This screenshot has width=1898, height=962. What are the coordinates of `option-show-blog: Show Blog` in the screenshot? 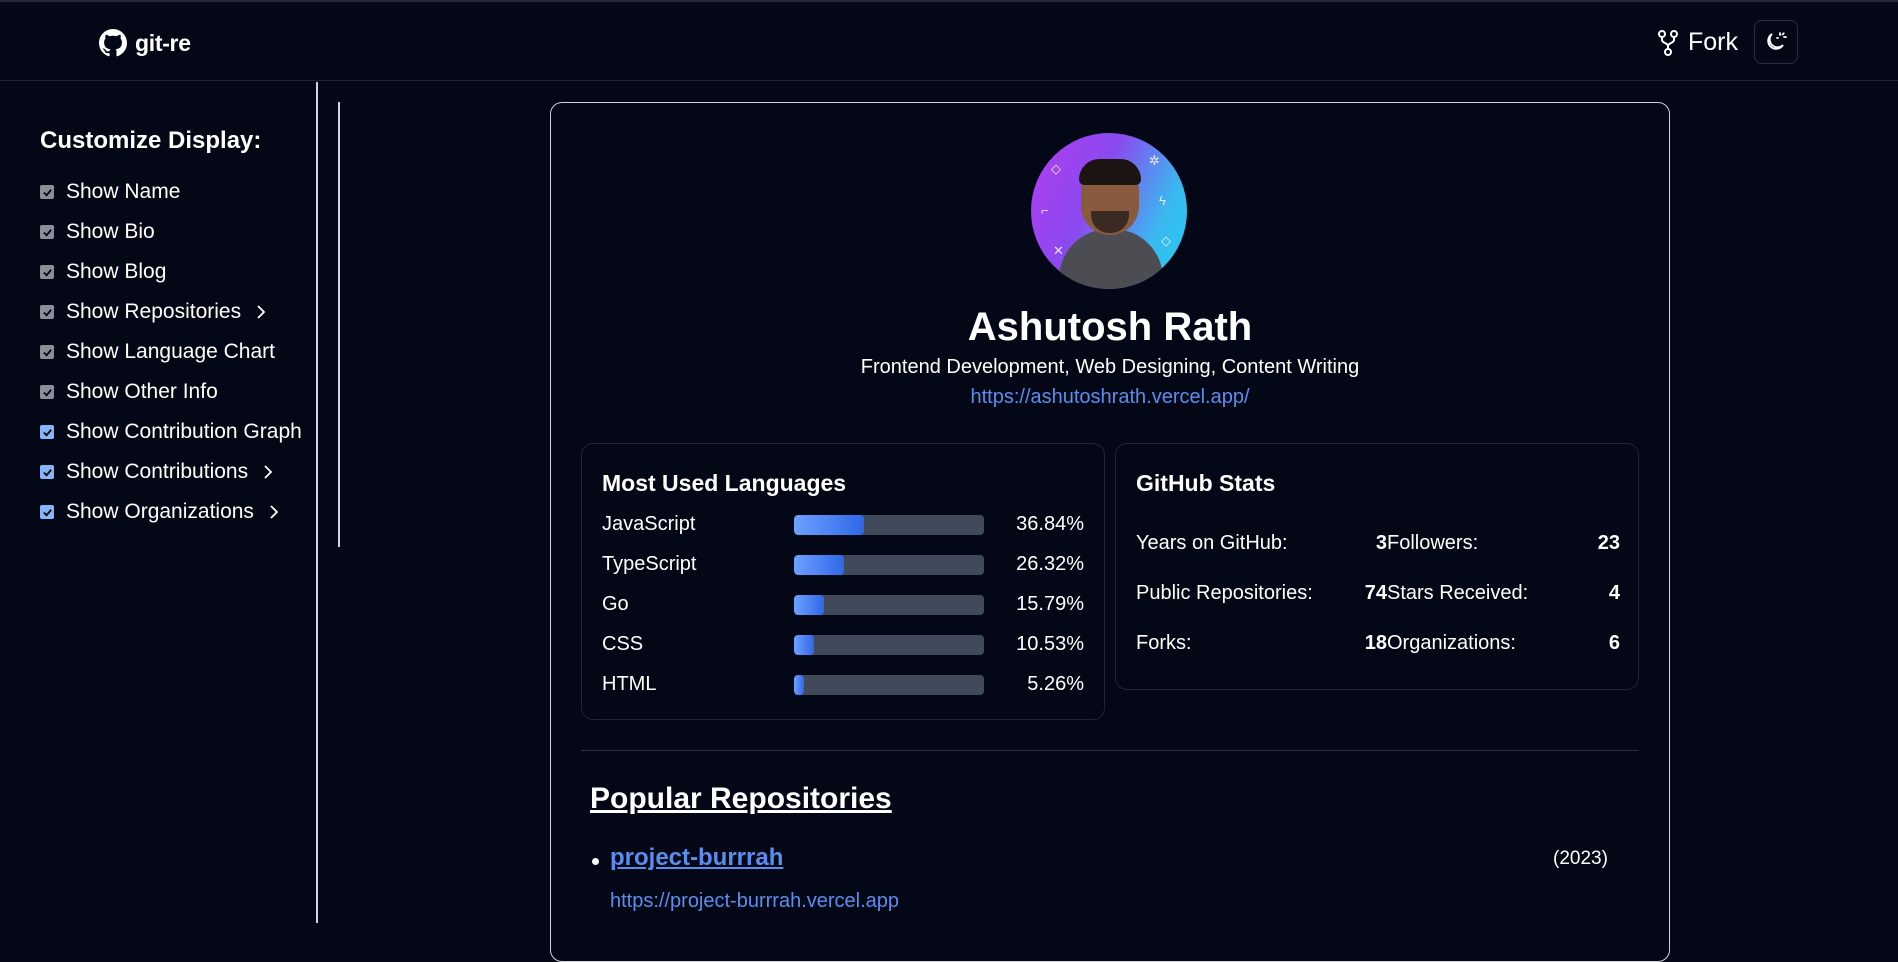 It's located at (103, 272).